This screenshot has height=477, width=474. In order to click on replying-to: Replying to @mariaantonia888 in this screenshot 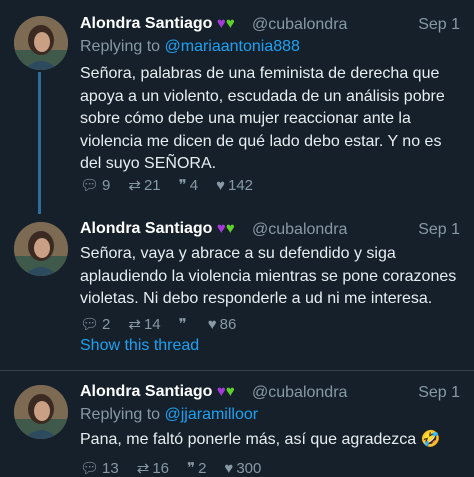, I will do `click(190, 47)`.